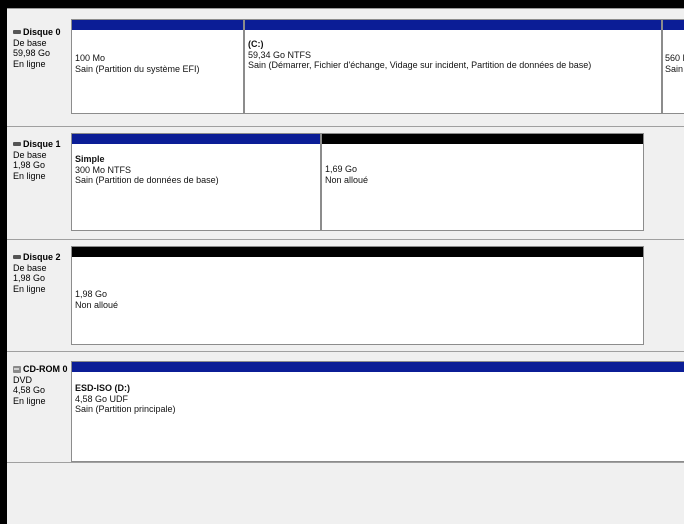  I want to click on empty-area-divider, so click(345, 462).